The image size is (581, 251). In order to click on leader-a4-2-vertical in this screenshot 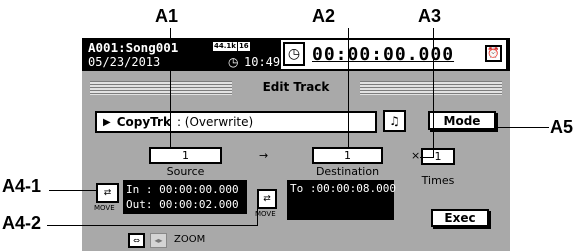, I will do `click(257, 217)`.